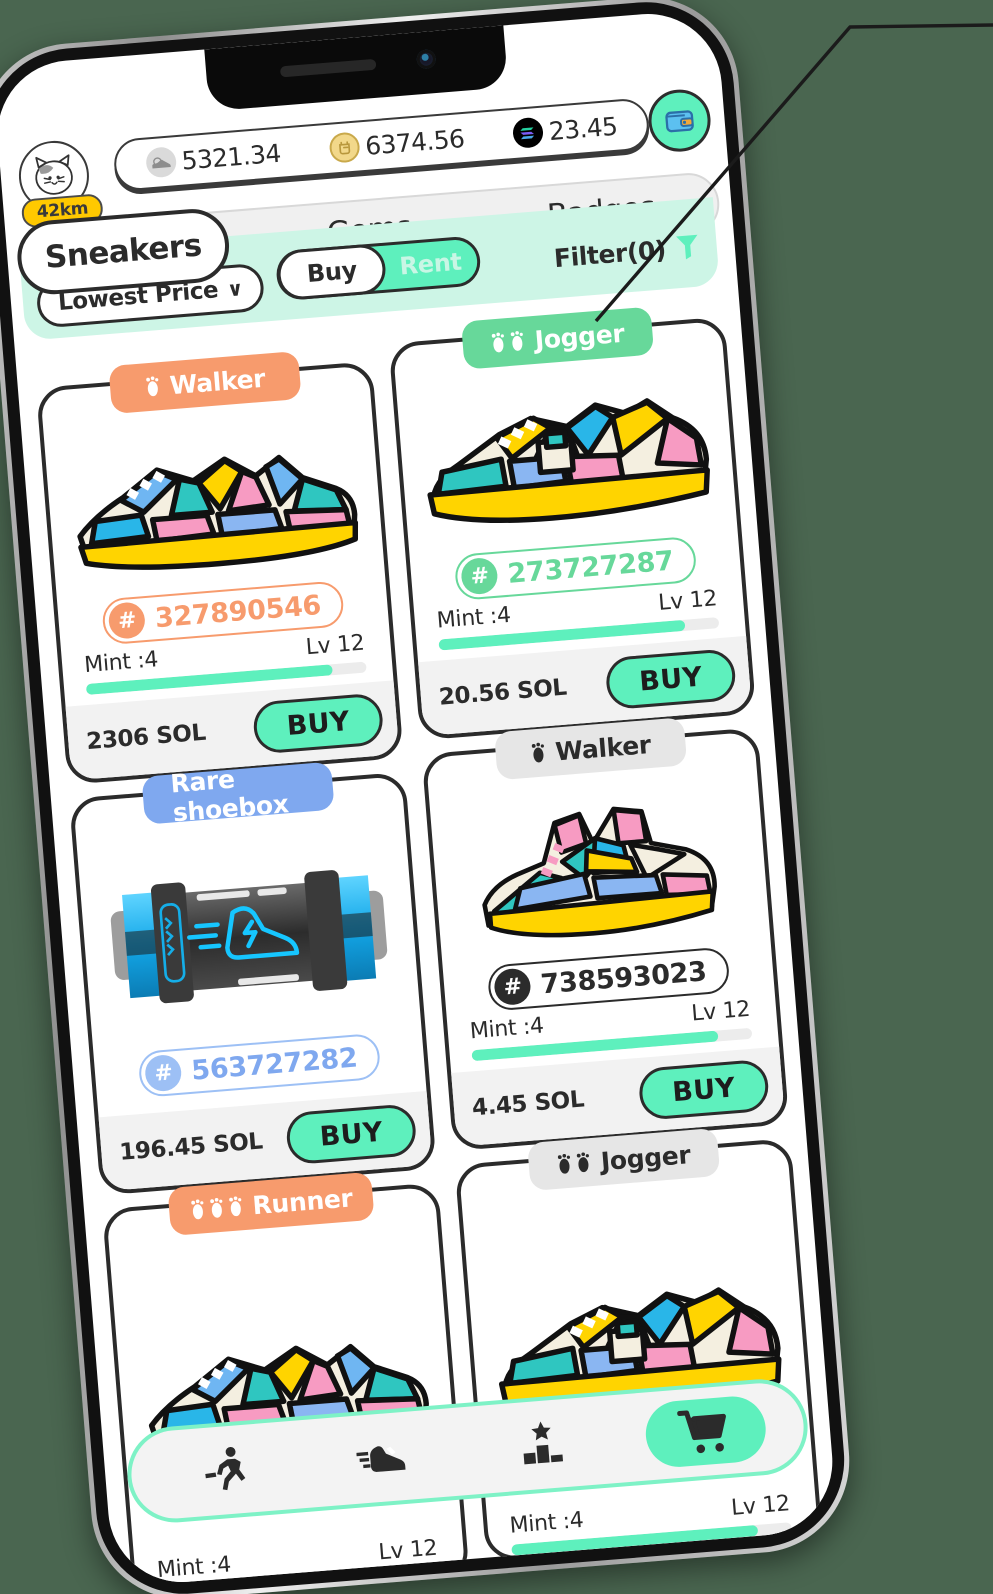  I want to click on buy-rent-toggle: Rent Buy, so click(379, 268).